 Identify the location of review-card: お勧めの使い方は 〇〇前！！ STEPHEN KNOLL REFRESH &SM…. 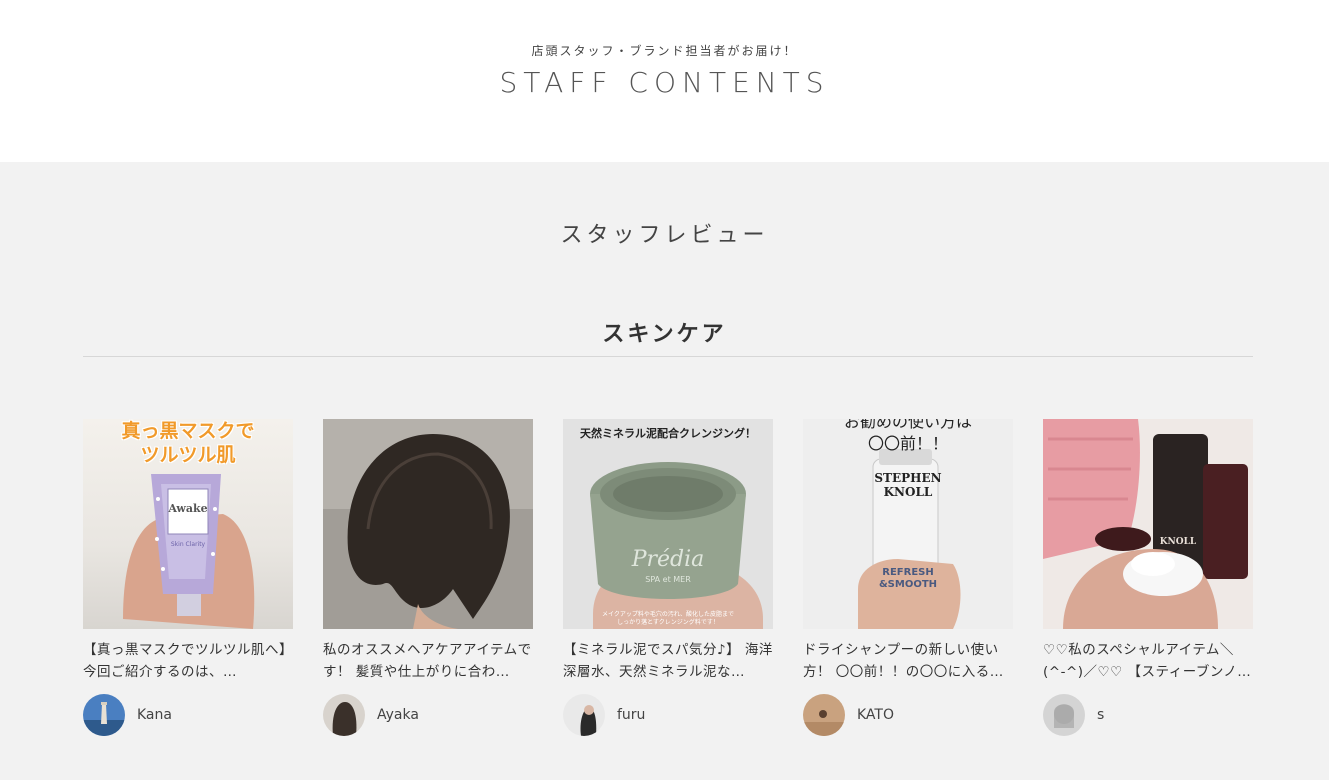
(908, 584).